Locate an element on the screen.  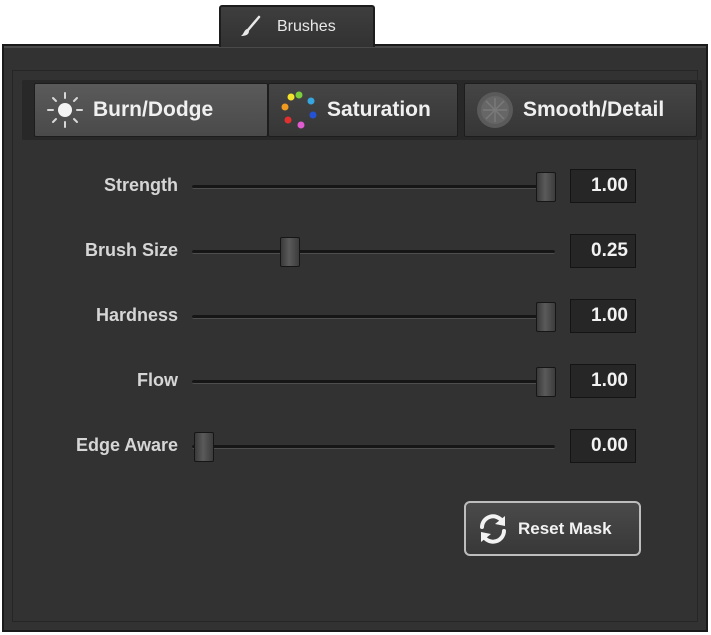
strength-label: Strength is located at coordinates (141, 185).